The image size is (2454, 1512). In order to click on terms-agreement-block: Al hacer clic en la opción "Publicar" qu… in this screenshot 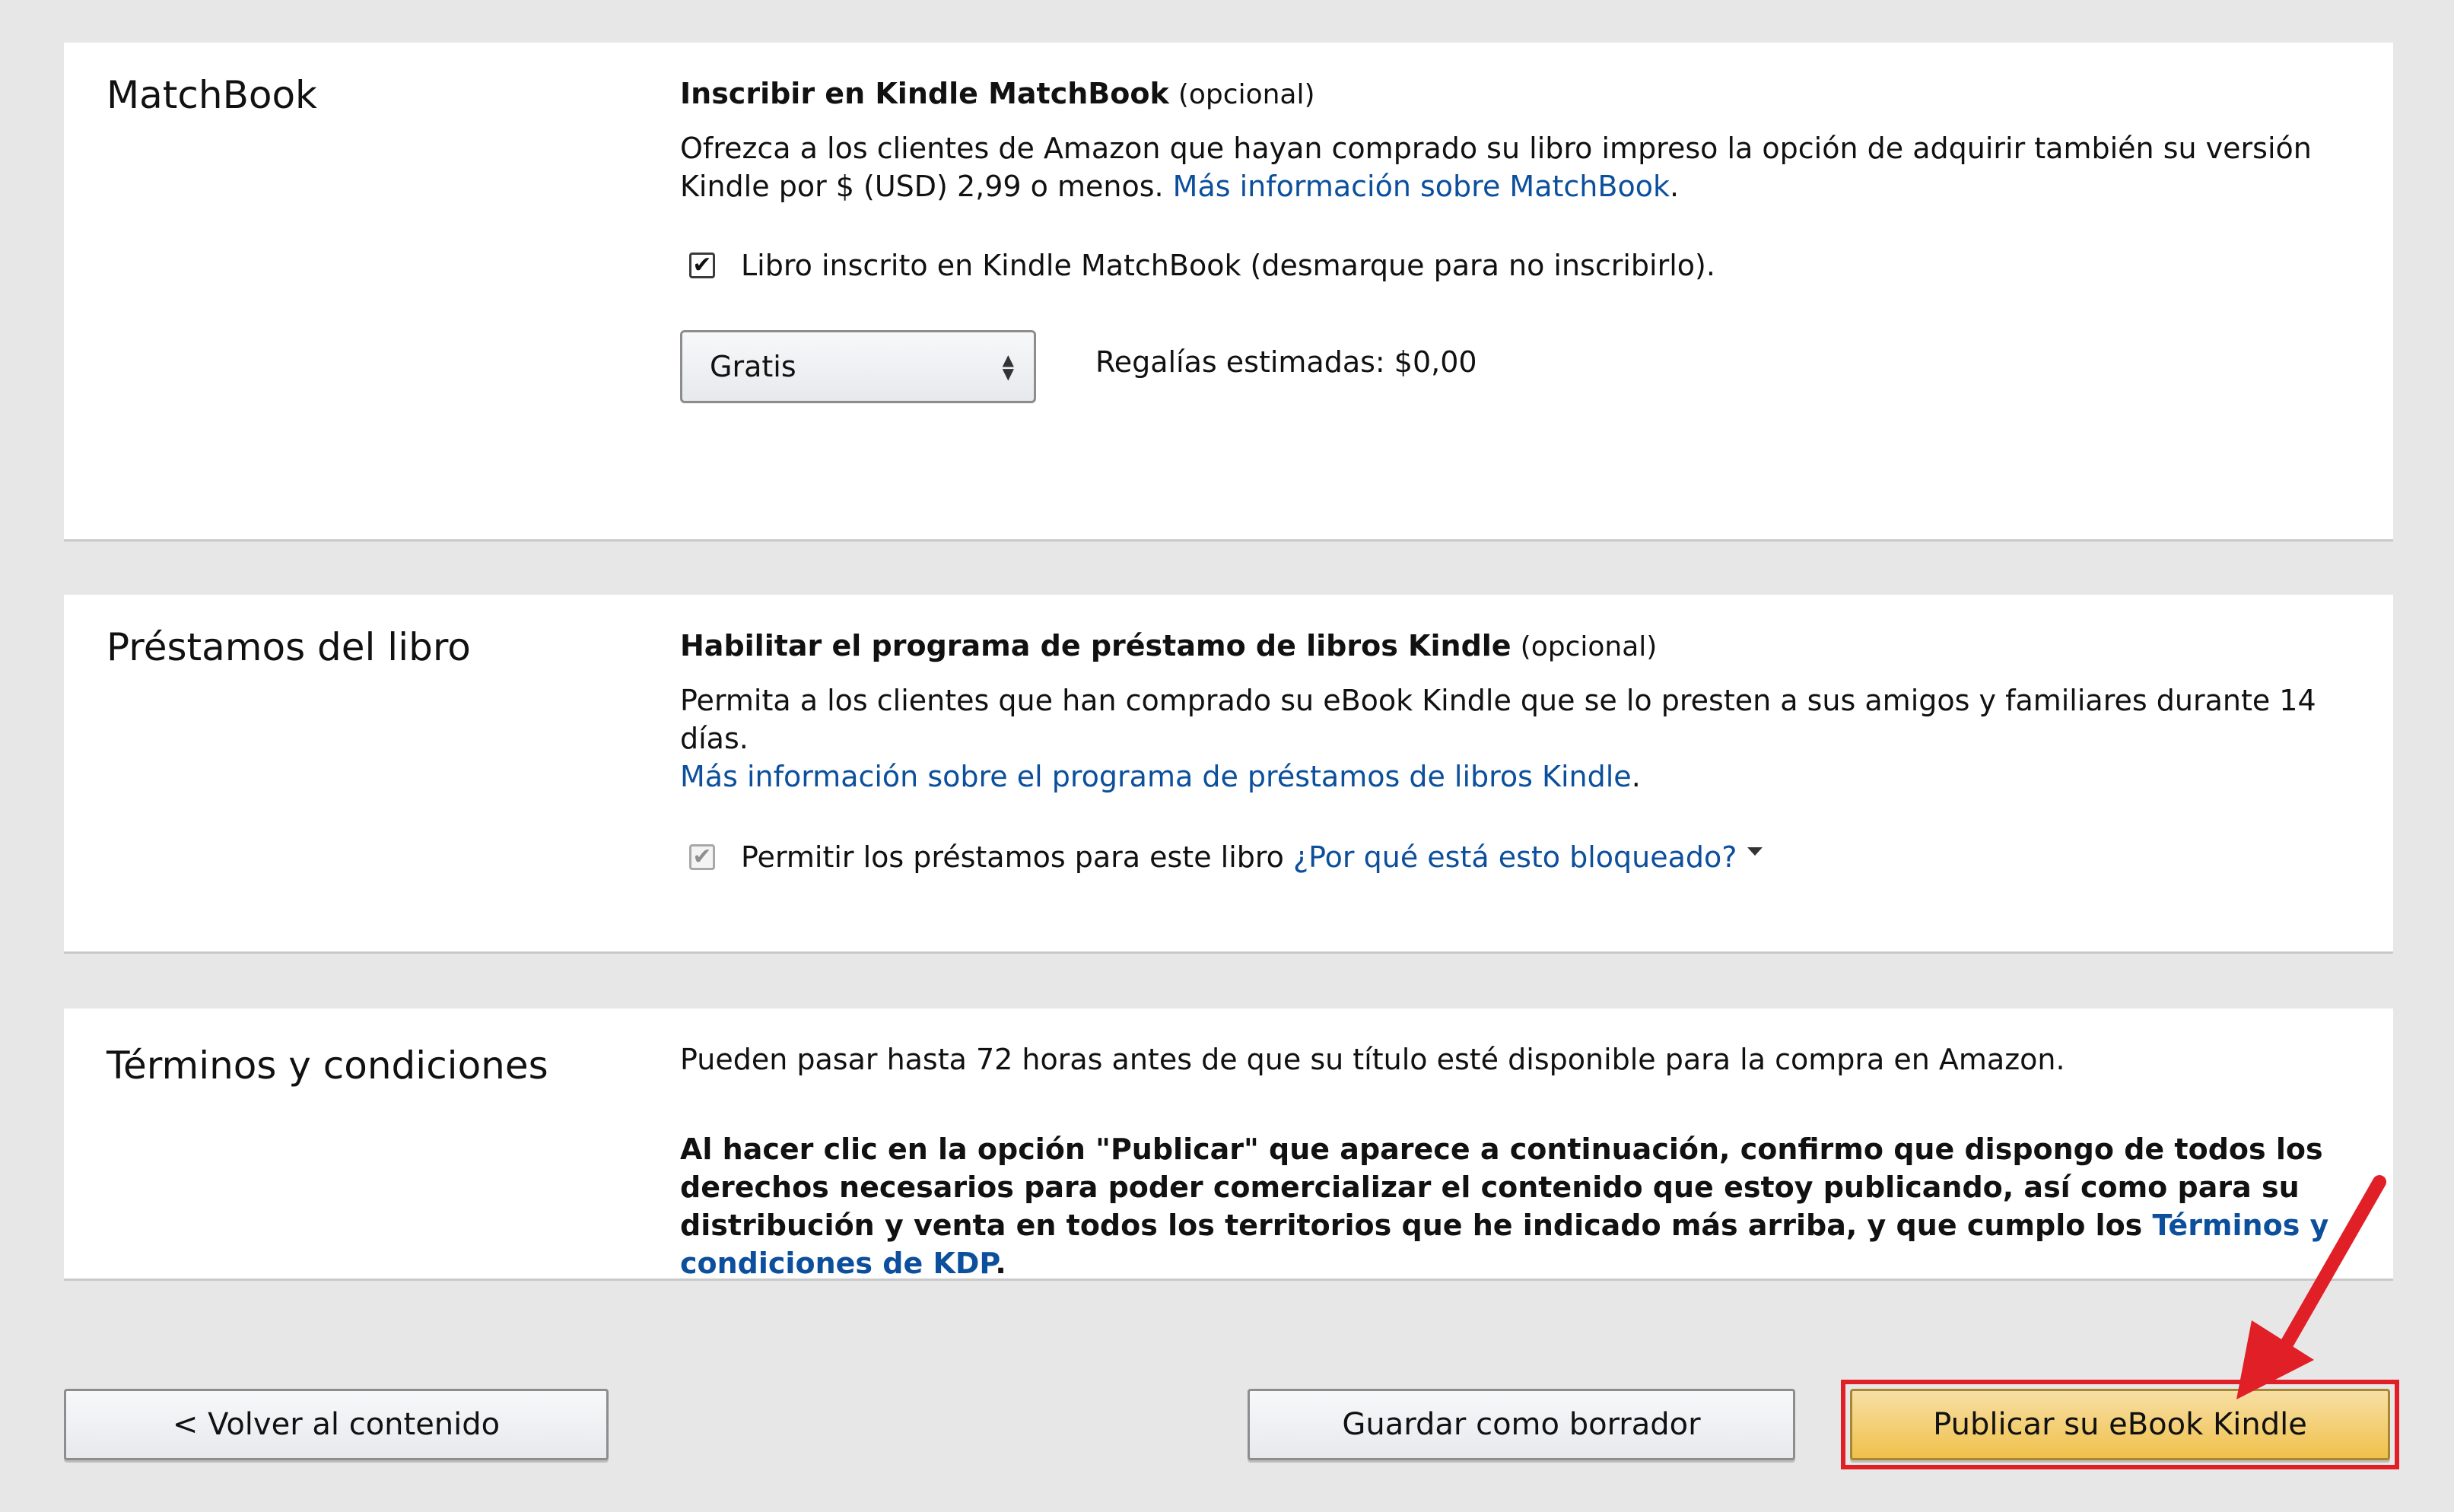, I will do `click(1514, 1206)`.